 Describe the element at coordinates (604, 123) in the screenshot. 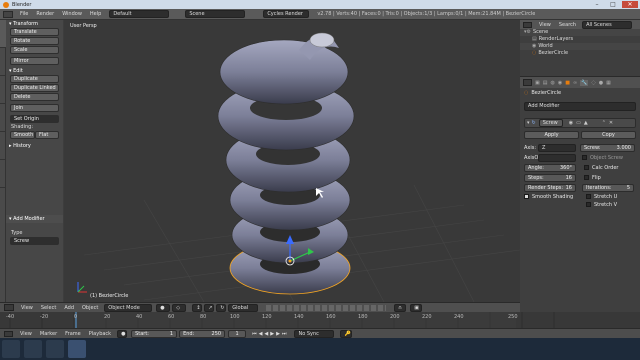

I see `move-up-icon: ⌃` at that location.